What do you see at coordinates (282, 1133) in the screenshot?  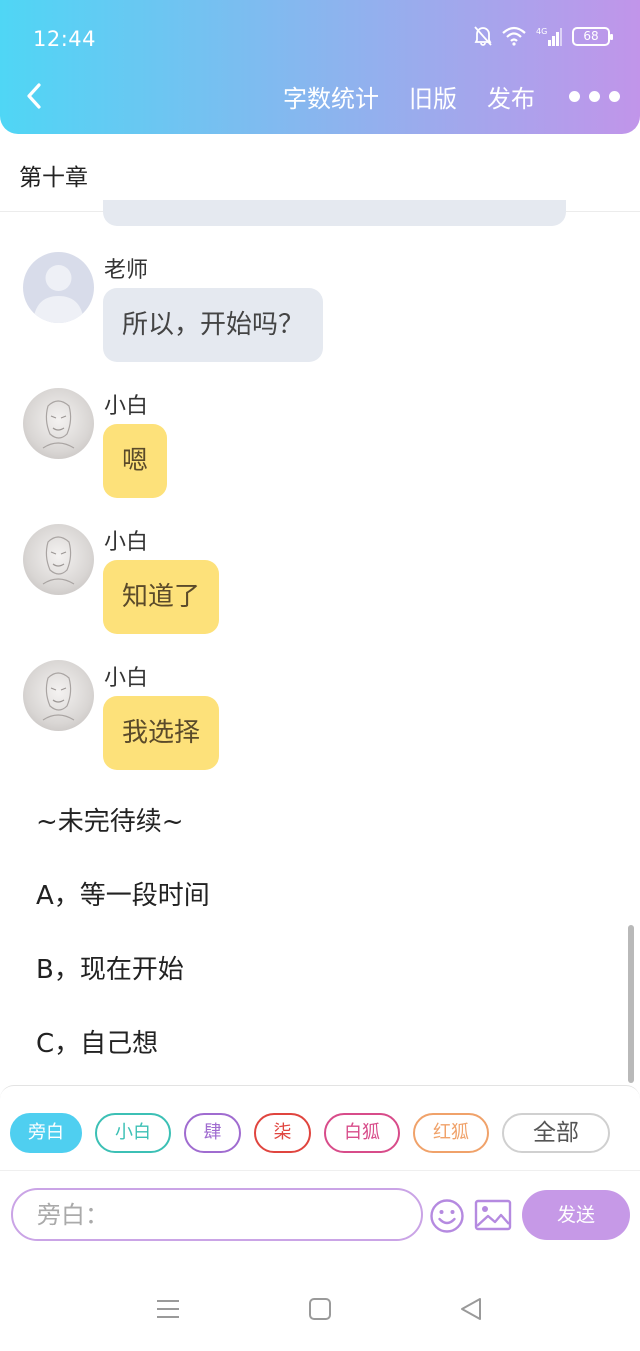 I see `role-chip-qi: 柒` at bounding box center [282, 1133].